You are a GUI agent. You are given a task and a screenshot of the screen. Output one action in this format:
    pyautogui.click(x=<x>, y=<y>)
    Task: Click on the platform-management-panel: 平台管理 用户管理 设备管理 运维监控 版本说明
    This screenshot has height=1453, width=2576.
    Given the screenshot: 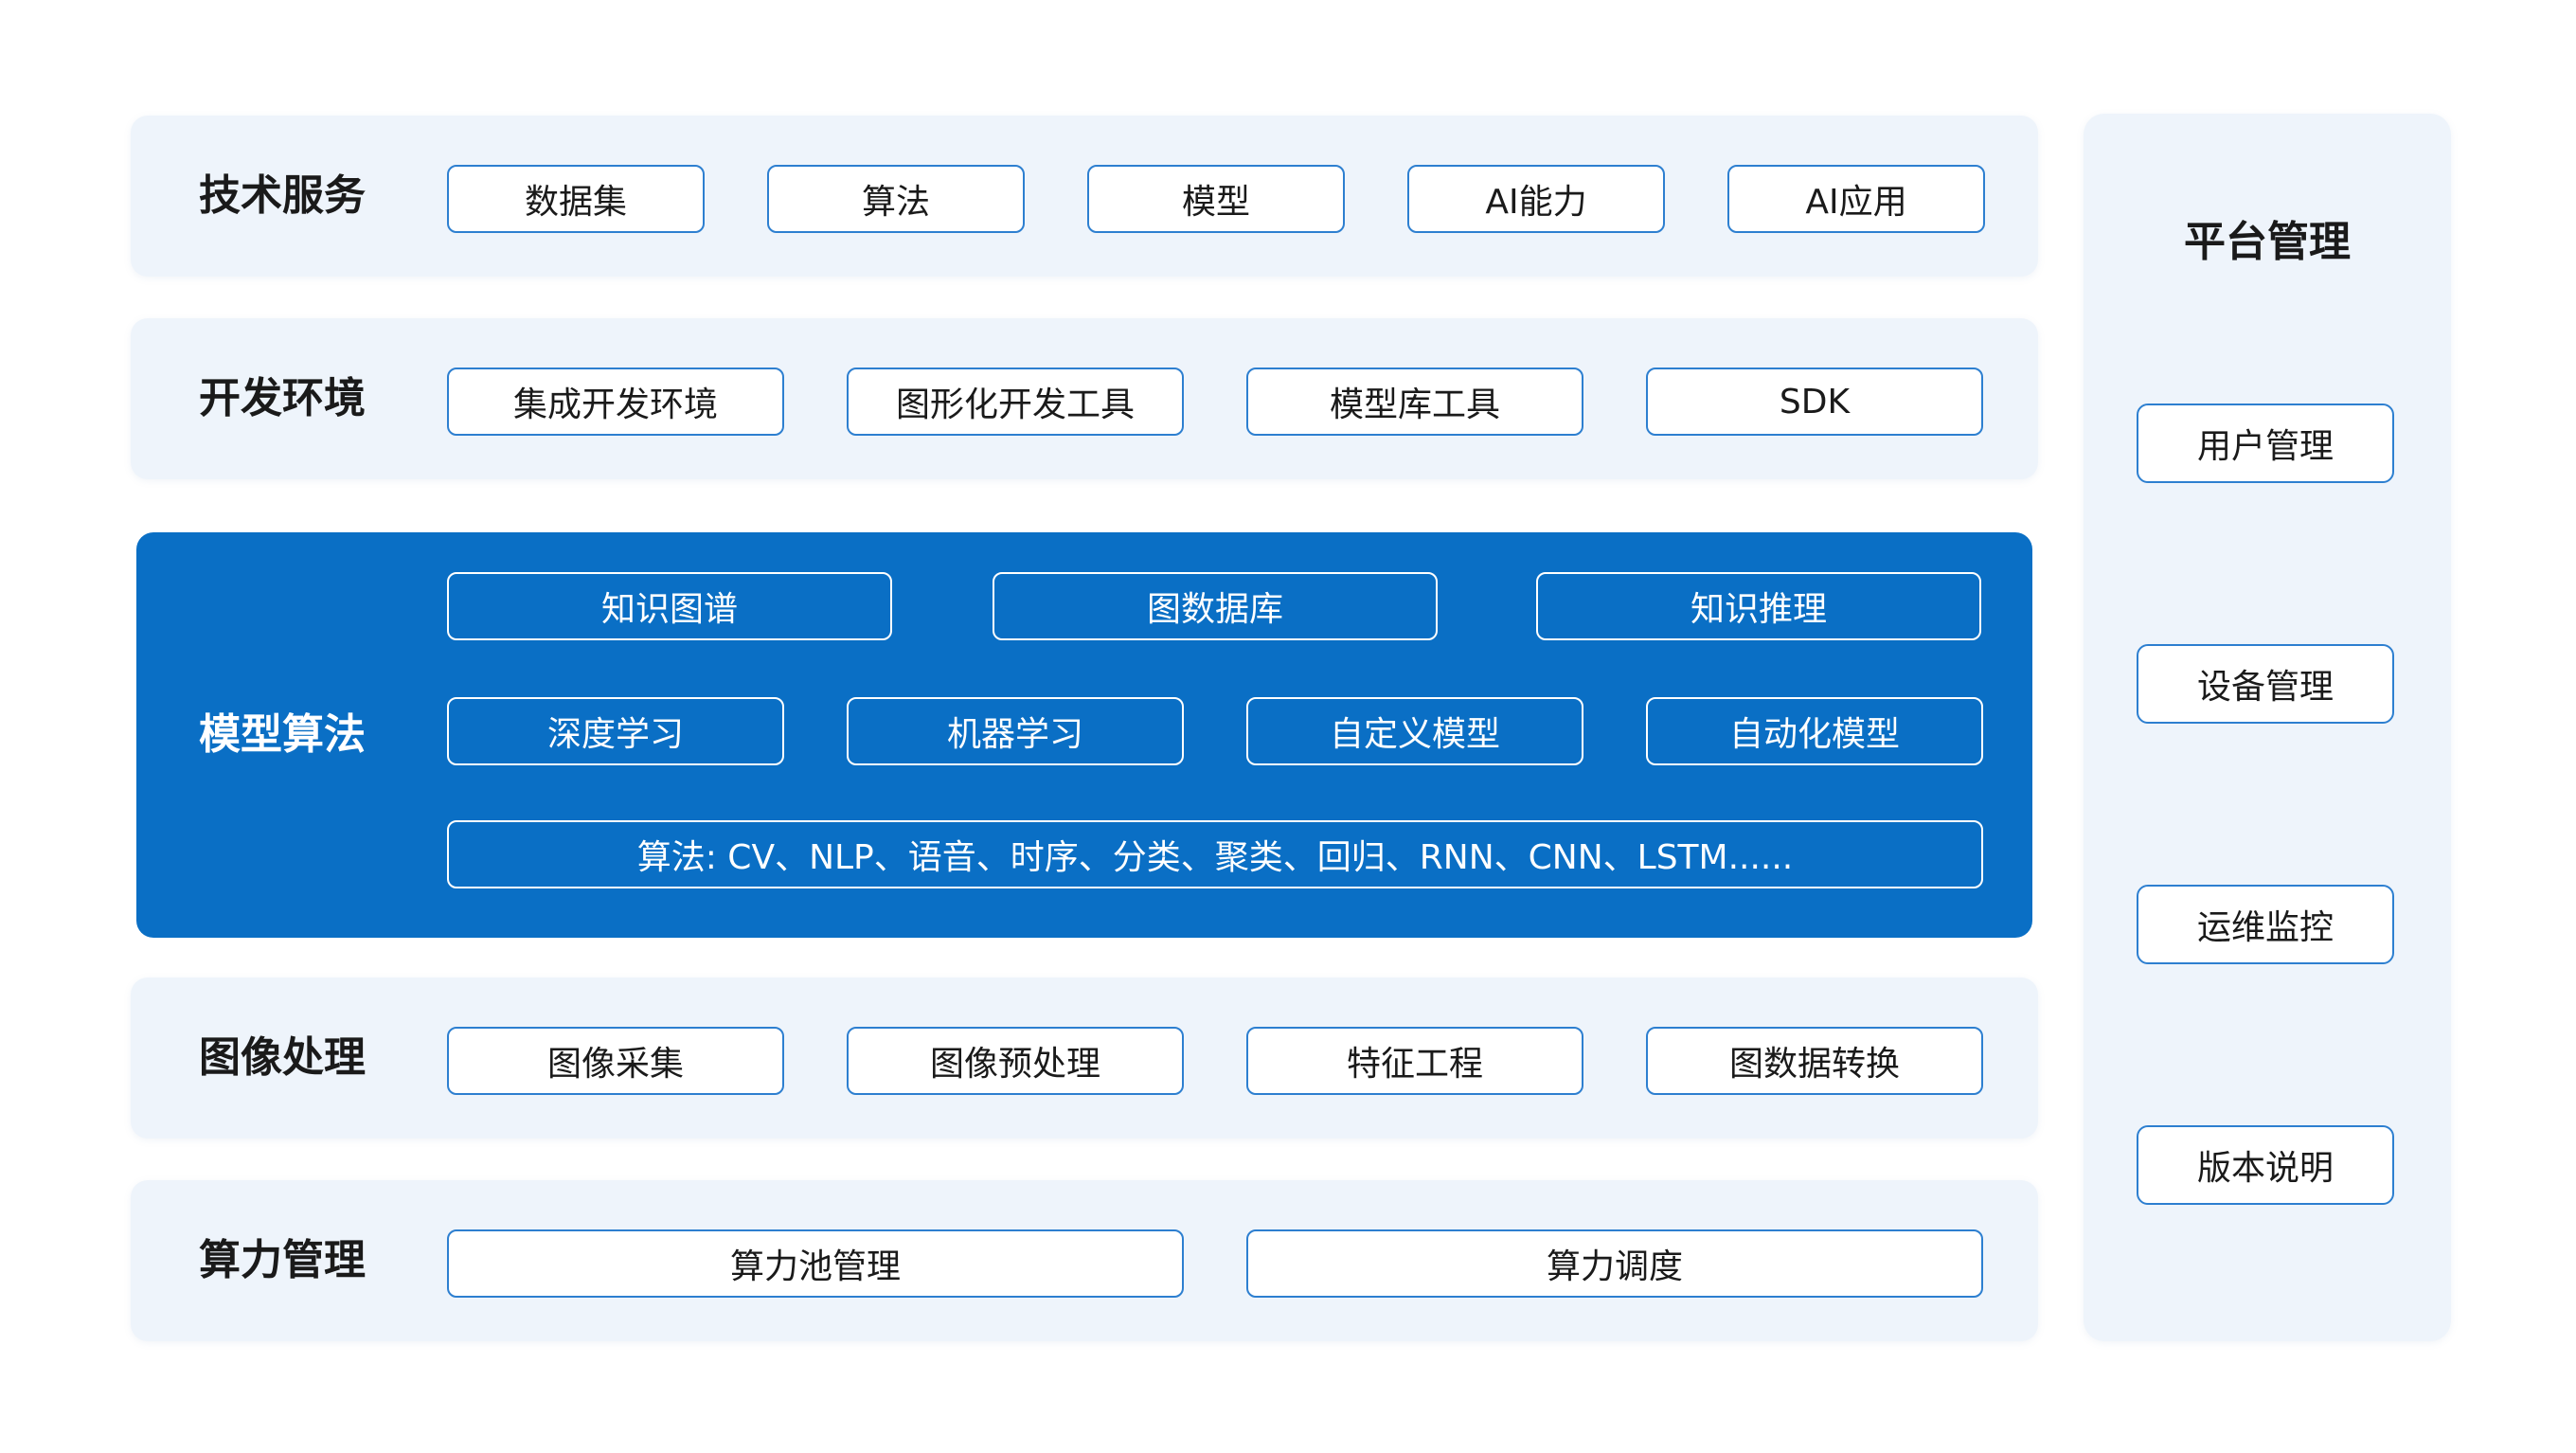 What is the action you would take?
    pyautogui.click(x=2267, y=727)
    